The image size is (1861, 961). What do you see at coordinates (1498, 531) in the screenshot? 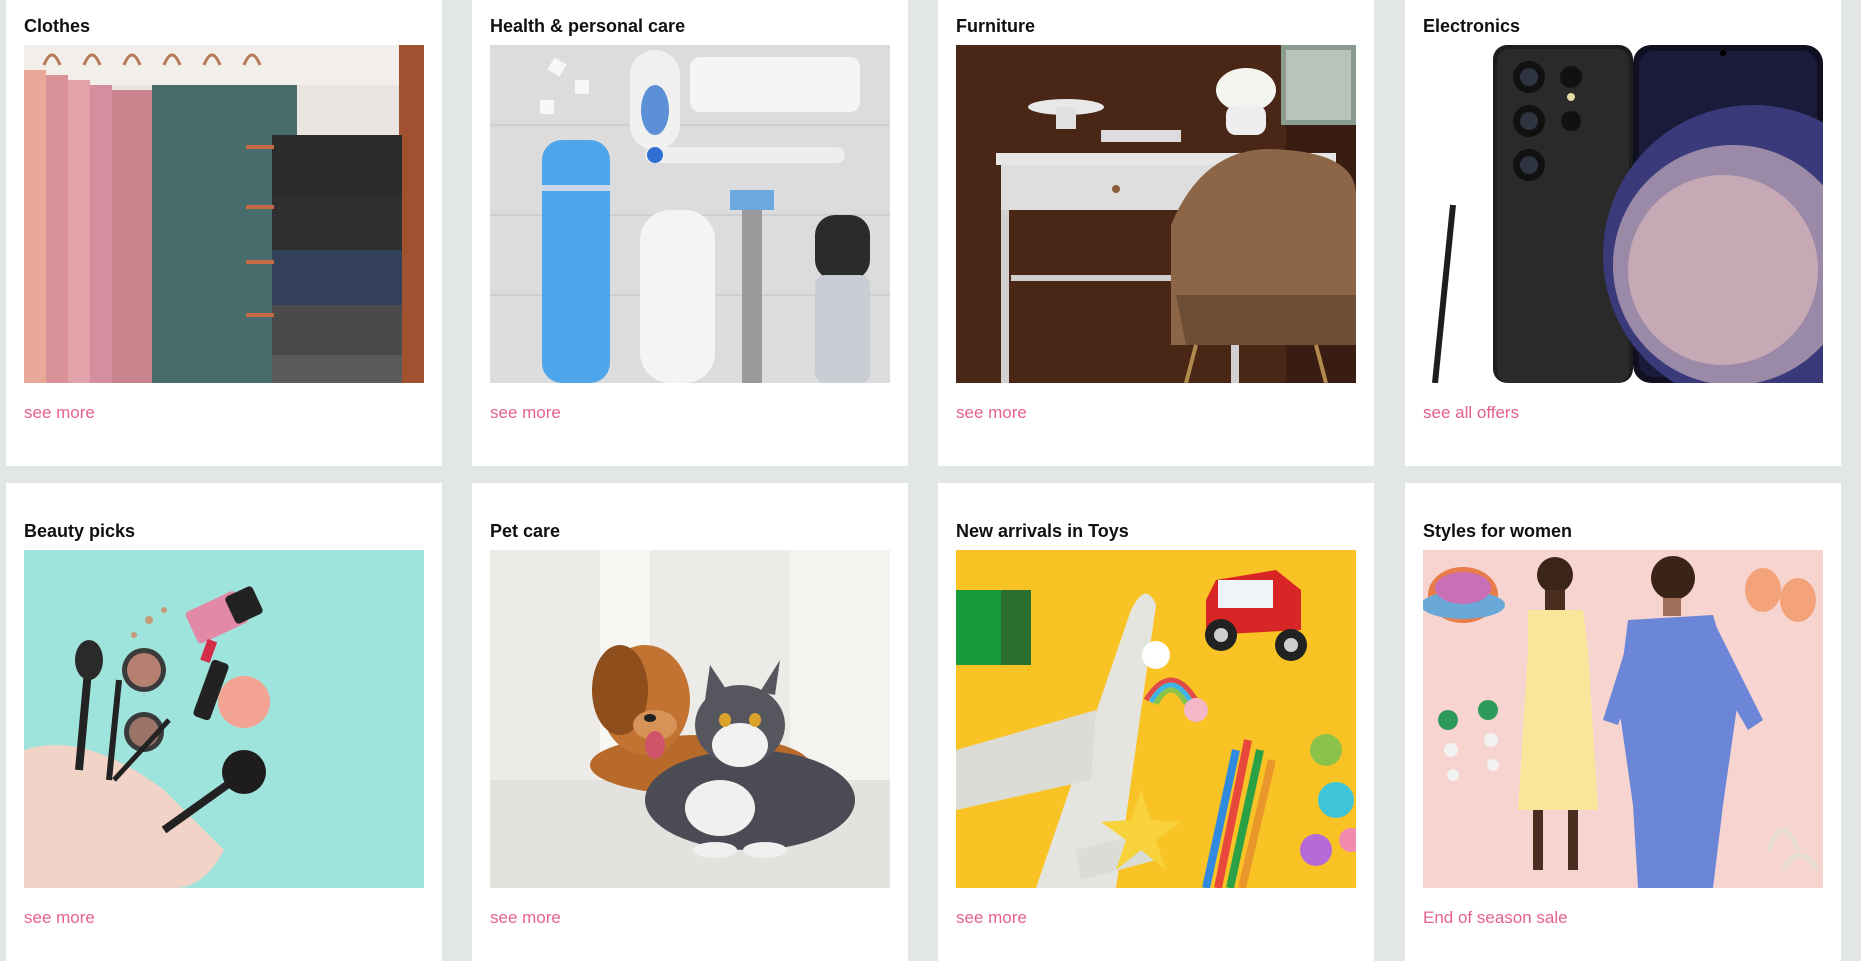
I see `card-title: Styles for women` at bounding box center [1498, 531].